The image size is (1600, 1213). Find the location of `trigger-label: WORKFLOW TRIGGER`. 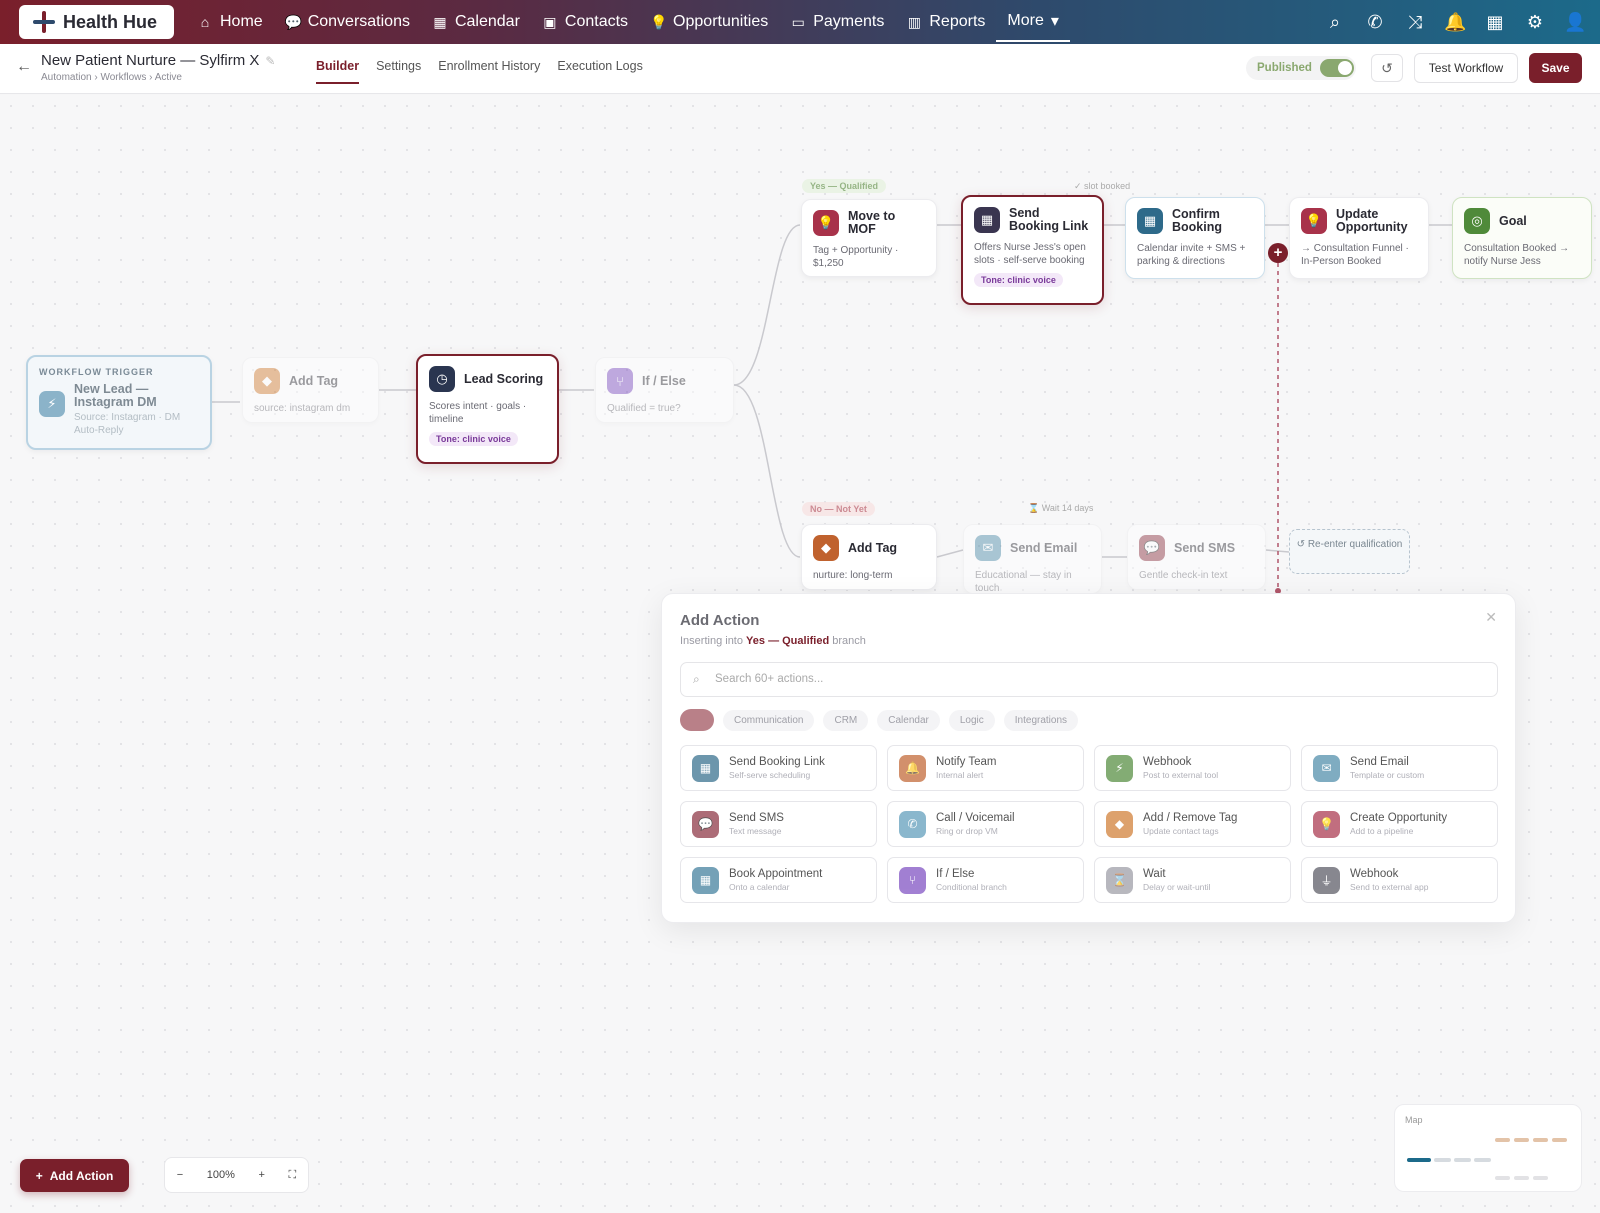

trigger-label: WORKFLOW TRIGGER is located at coordinates (96, 372).